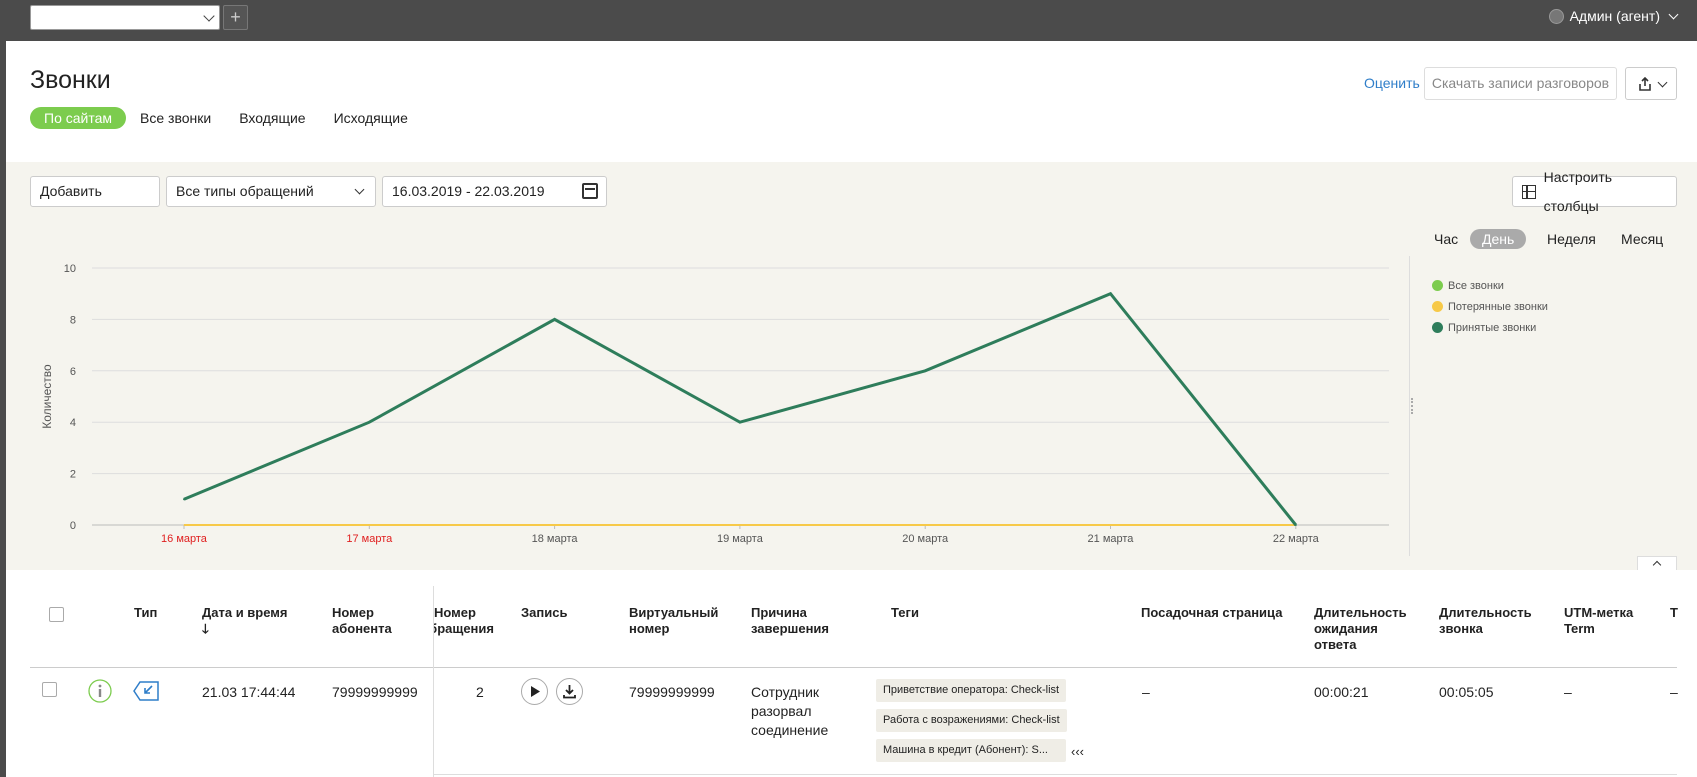 The width and height of the screenshot is (1697, 777). What do you see at coordinates (1341, 692) in the screenshot?
I see `cell-wait-duration: 00:00:21` at bounding box center [1341, 692].